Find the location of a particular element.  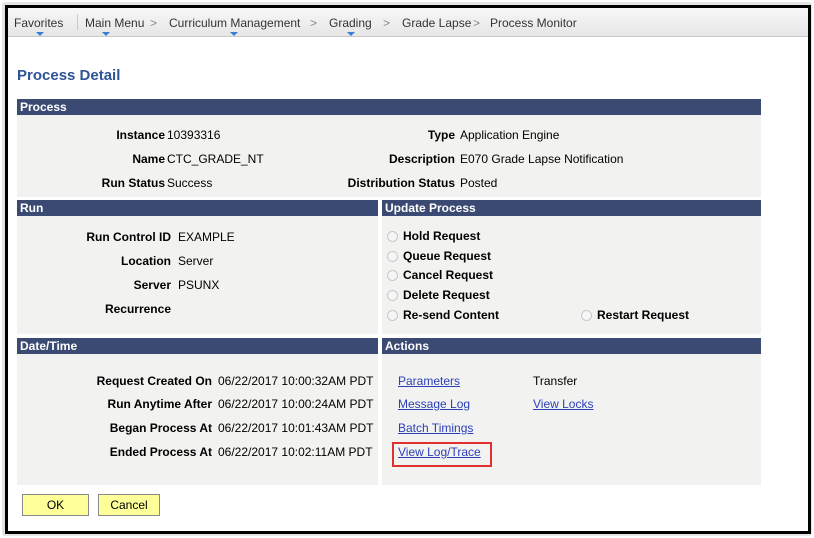

run-control-id-value: EXAMPLE is located at coordinates (206, 237).